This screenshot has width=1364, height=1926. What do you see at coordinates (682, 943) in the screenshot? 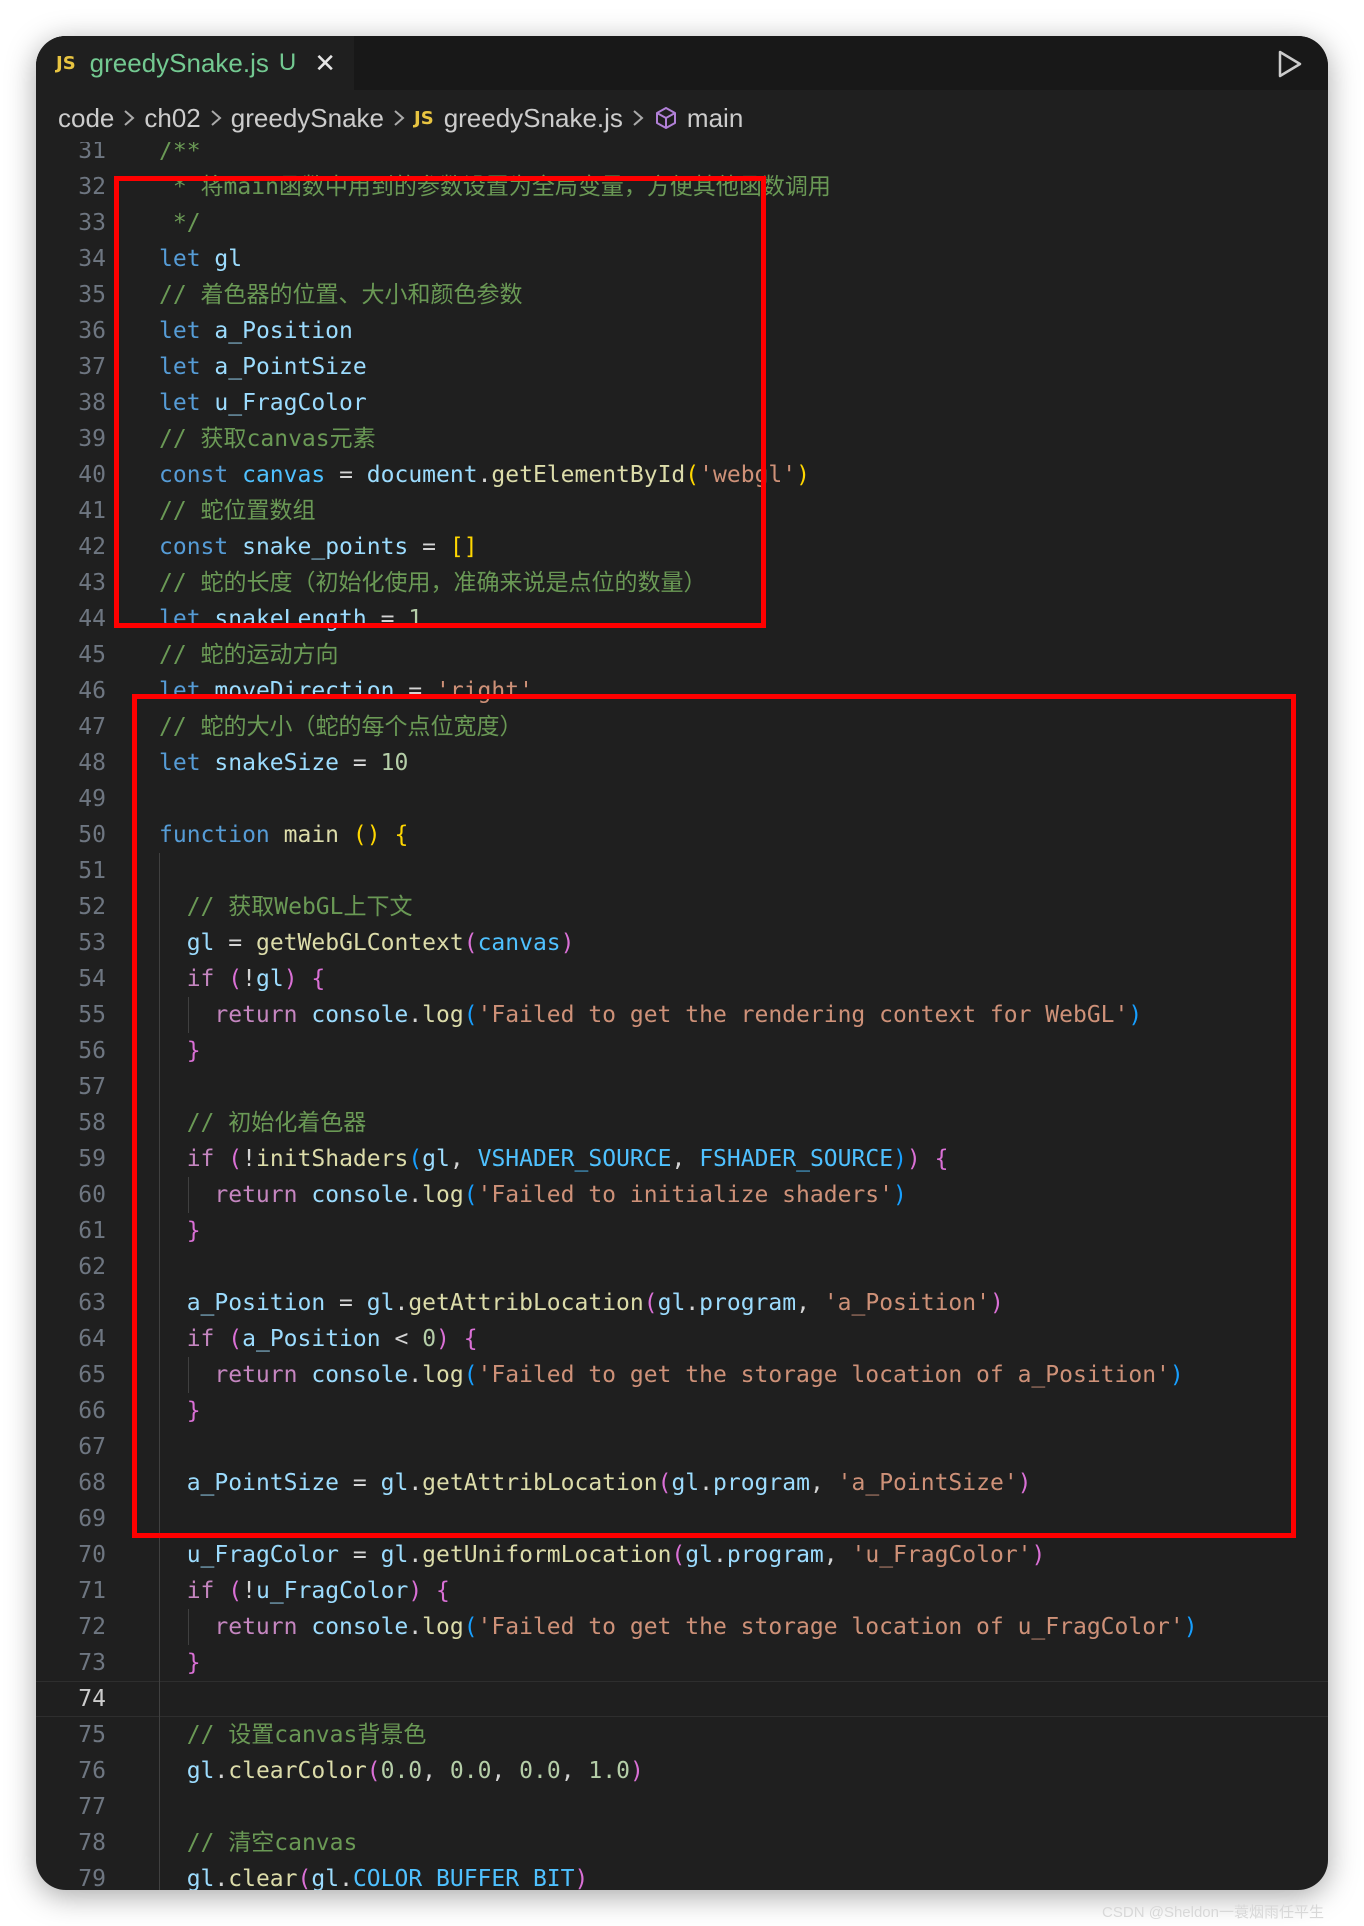
I see `code-line: 53 gl = getWebGLContext(canvas)` at bounding box center [682, 943].